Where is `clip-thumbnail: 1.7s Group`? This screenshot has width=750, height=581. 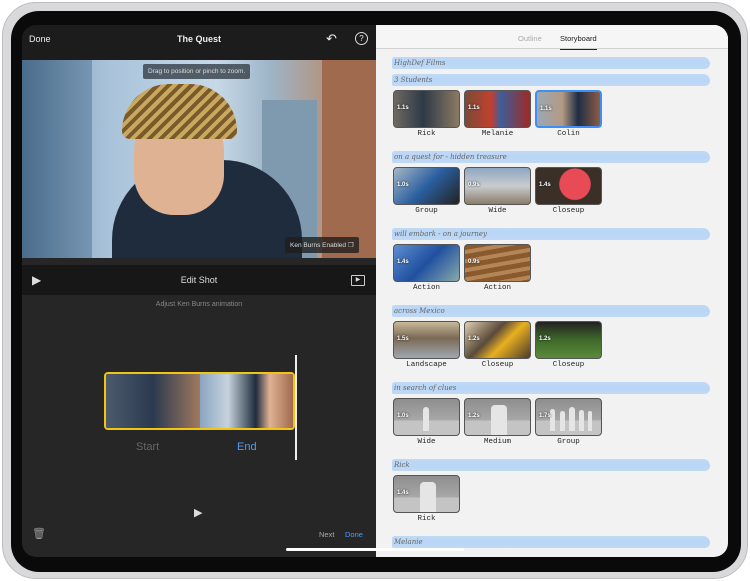 clip-thumbnail: 1.7s Group is located at coordinates (568, 424).